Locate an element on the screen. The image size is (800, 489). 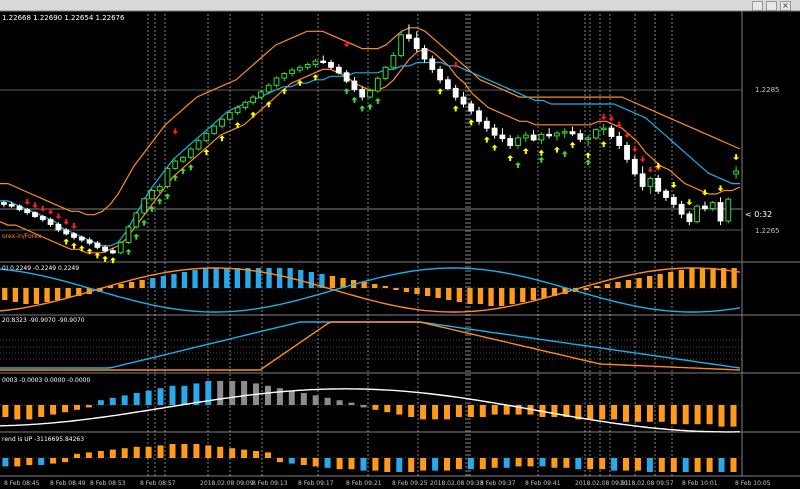
price-label-1: 1.2285 is located at coordinates (767, 90).